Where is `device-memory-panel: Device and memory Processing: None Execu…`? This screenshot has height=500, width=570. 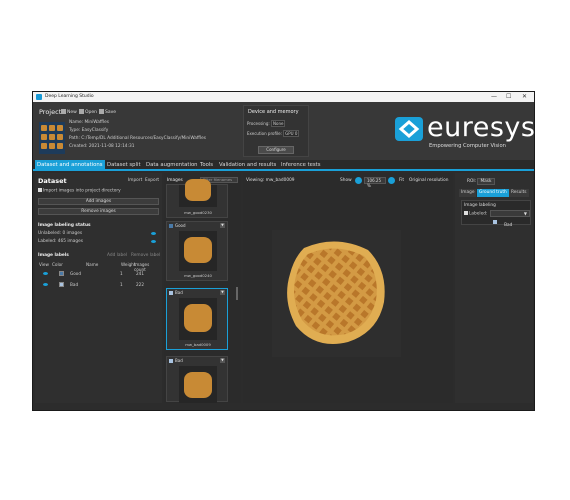 device-memory-panel: Device and memory Processing: None Execu… is located at coordinates (276, 131).